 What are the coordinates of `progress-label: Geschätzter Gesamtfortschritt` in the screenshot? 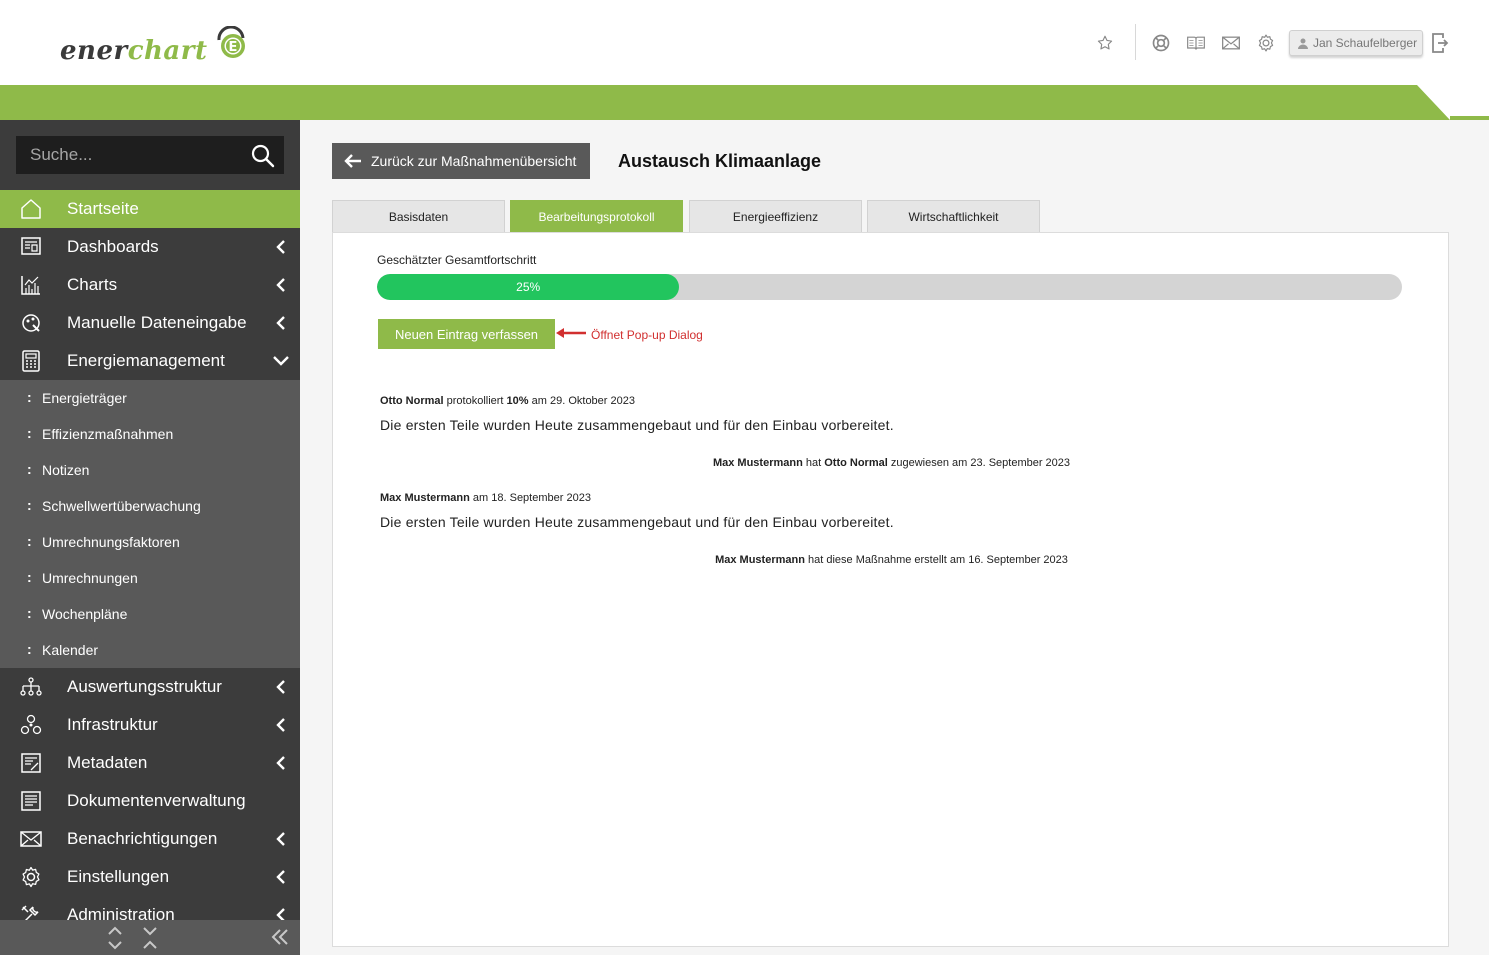 It's located at (457, 260).